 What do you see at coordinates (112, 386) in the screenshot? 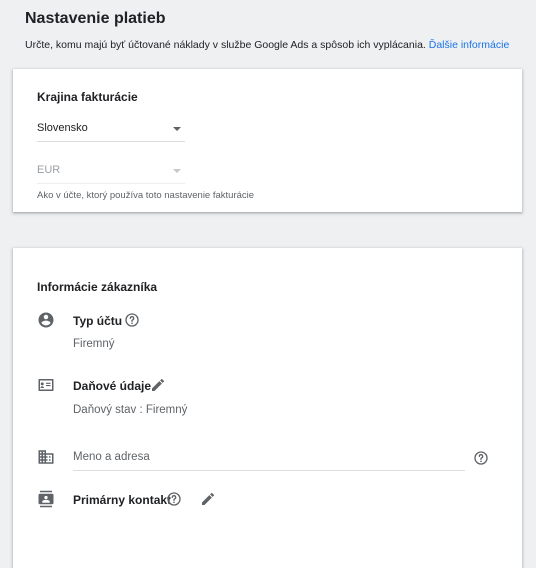
I see `tax-info-label: Daňové údaje` at bounding box center [112, 386].